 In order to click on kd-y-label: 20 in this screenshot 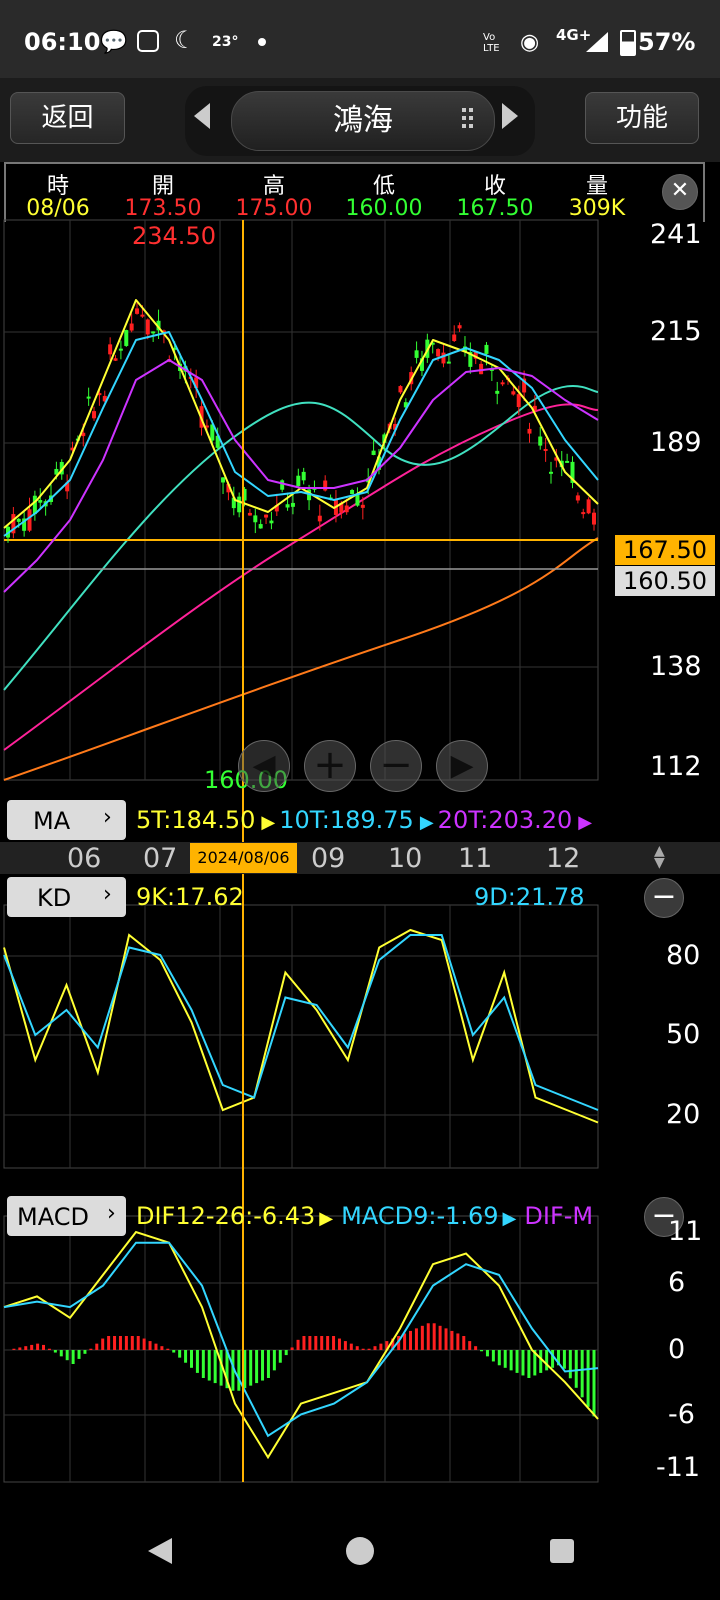, I will do `click(683, 1114)`.